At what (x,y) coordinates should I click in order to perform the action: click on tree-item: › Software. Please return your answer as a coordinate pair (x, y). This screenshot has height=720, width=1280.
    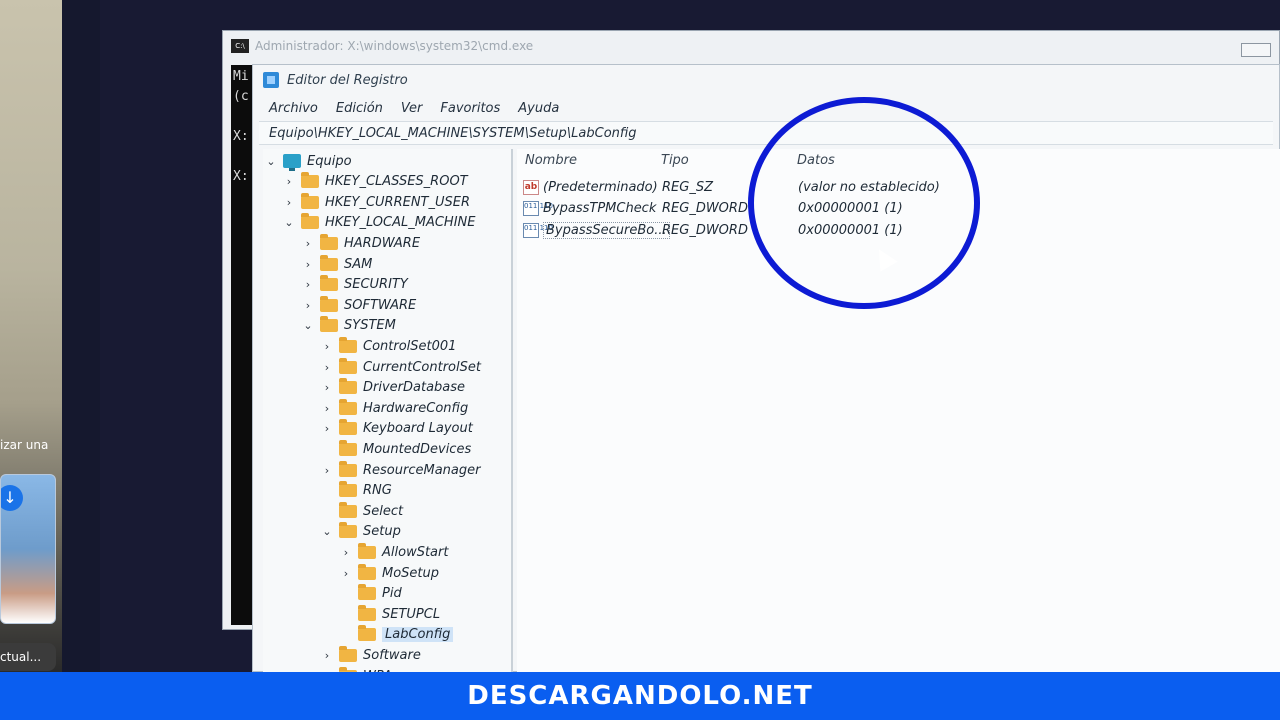
    Looking at the image, I should click on (371, 655).